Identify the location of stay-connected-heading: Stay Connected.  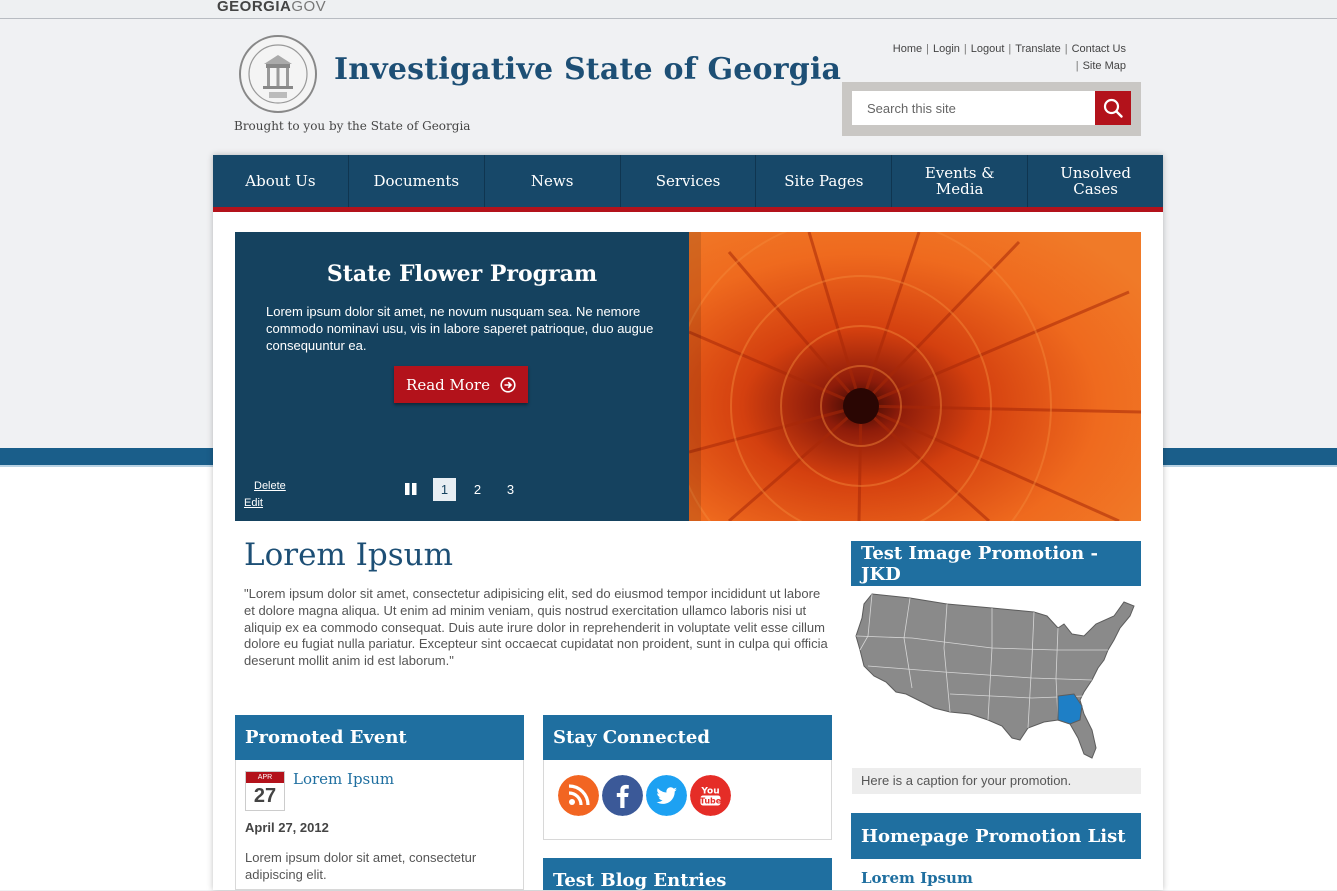
(687, 737).